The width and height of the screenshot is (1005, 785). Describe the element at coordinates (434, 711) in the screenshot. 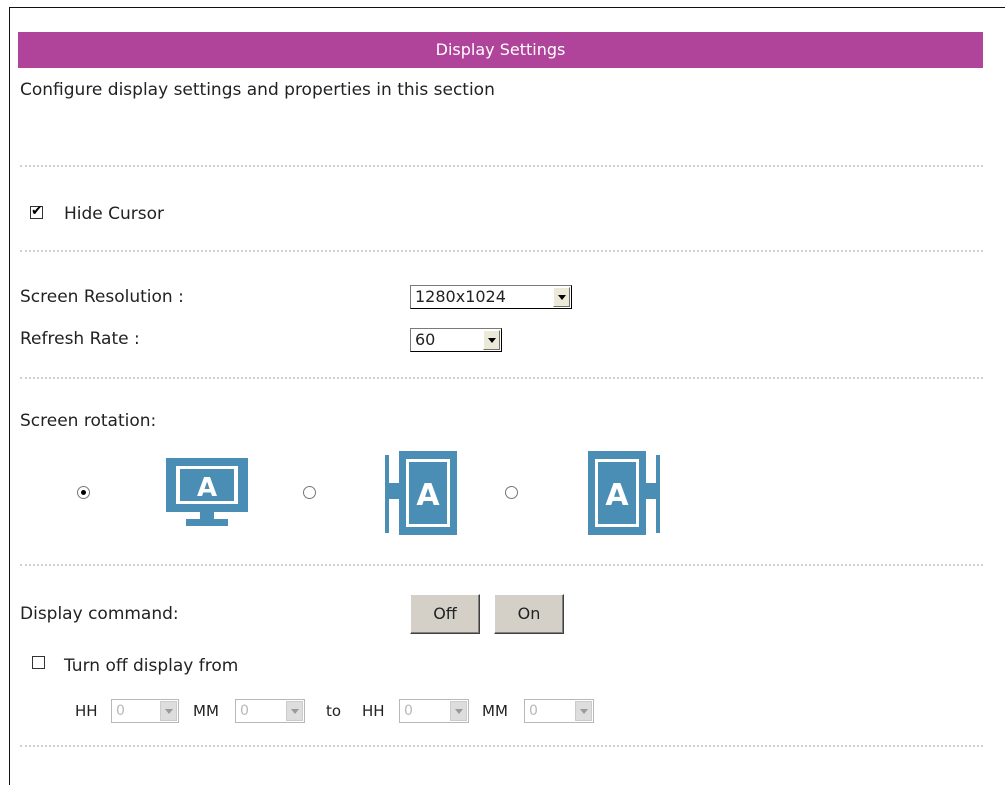

I see `to-hh-select: 0` at that location.